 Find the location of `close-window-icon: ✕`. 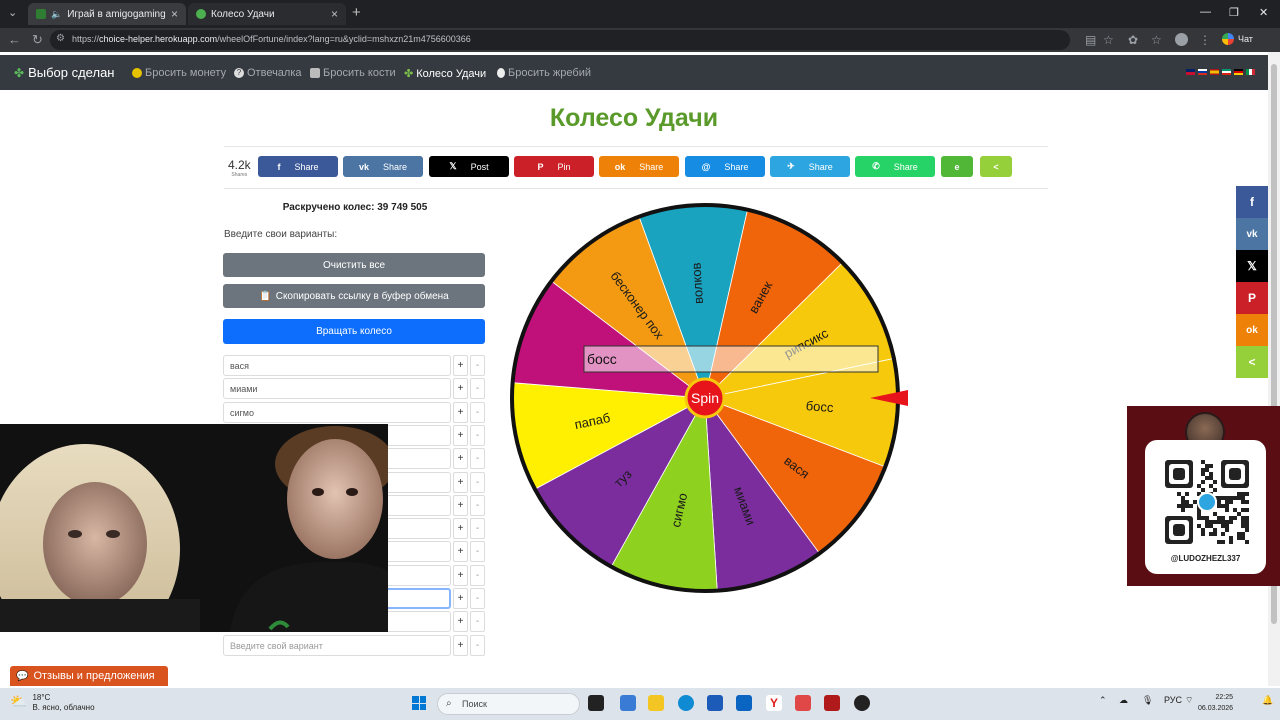

close-window-icon: ✕ is located at coordinates (1263, 12).